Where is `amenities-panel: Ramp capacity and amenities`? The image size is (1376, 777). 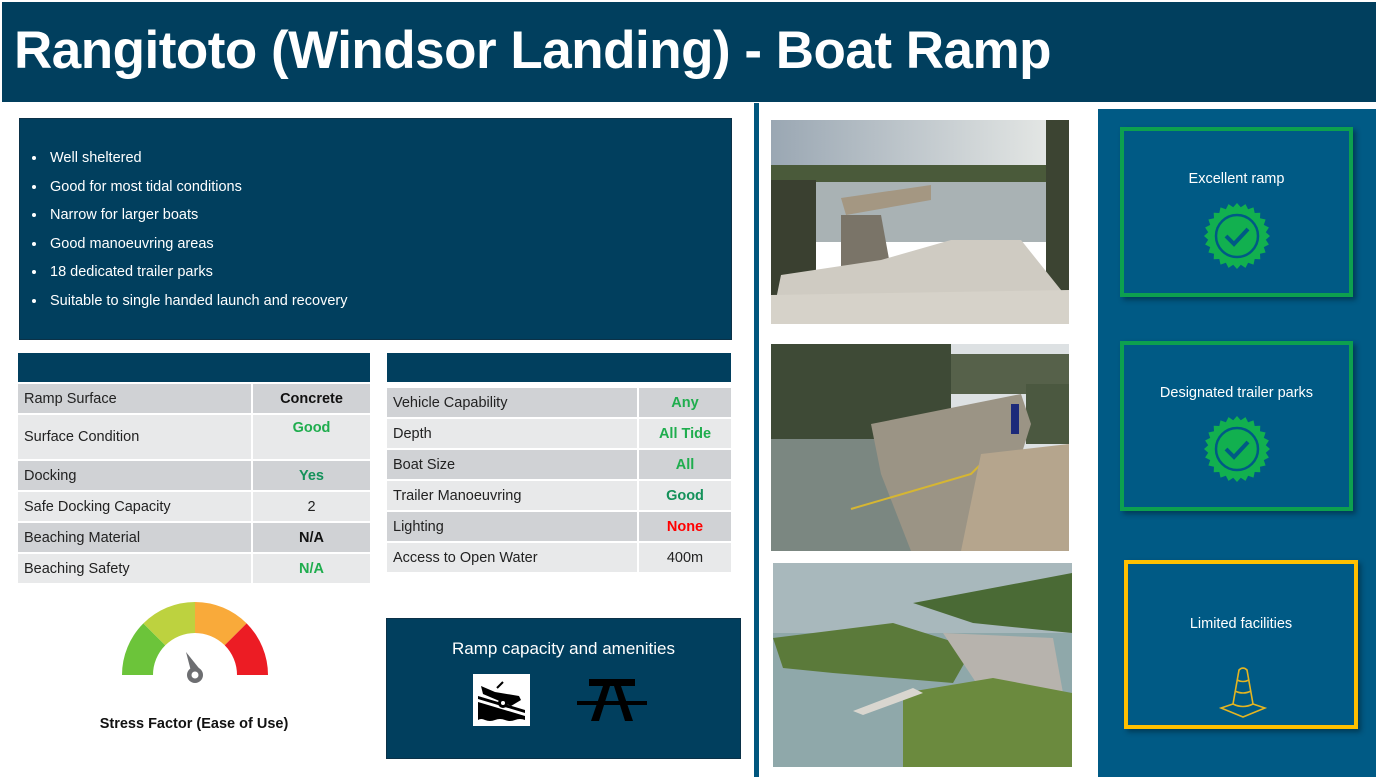
amenities-panel: Ramp capacity and amenities is located at coordinates (563, 688).